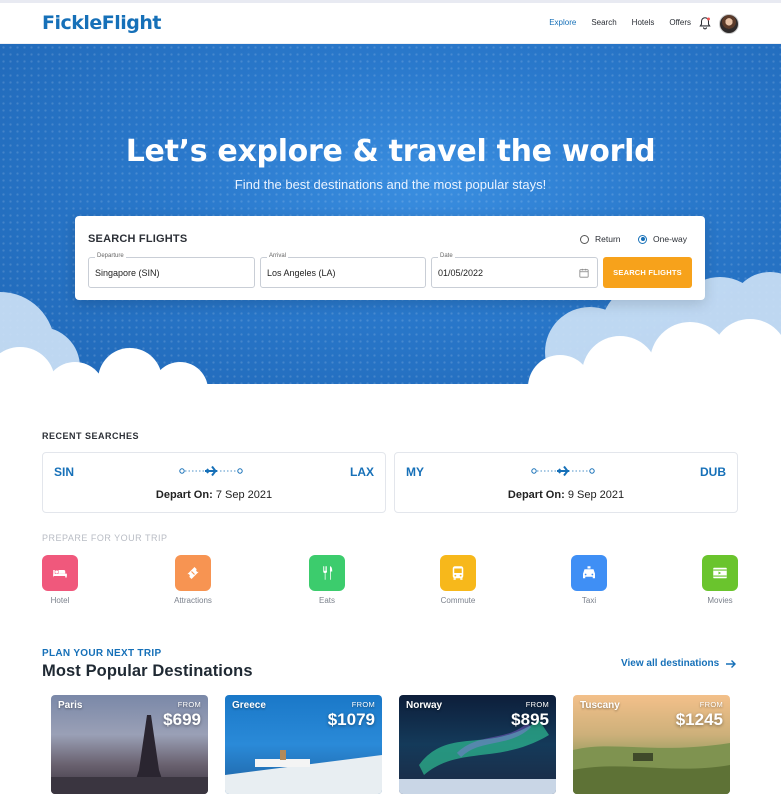  Describe the element at coordinates (642, 239) in the screenshot. I see `radio-one-way` at that location.